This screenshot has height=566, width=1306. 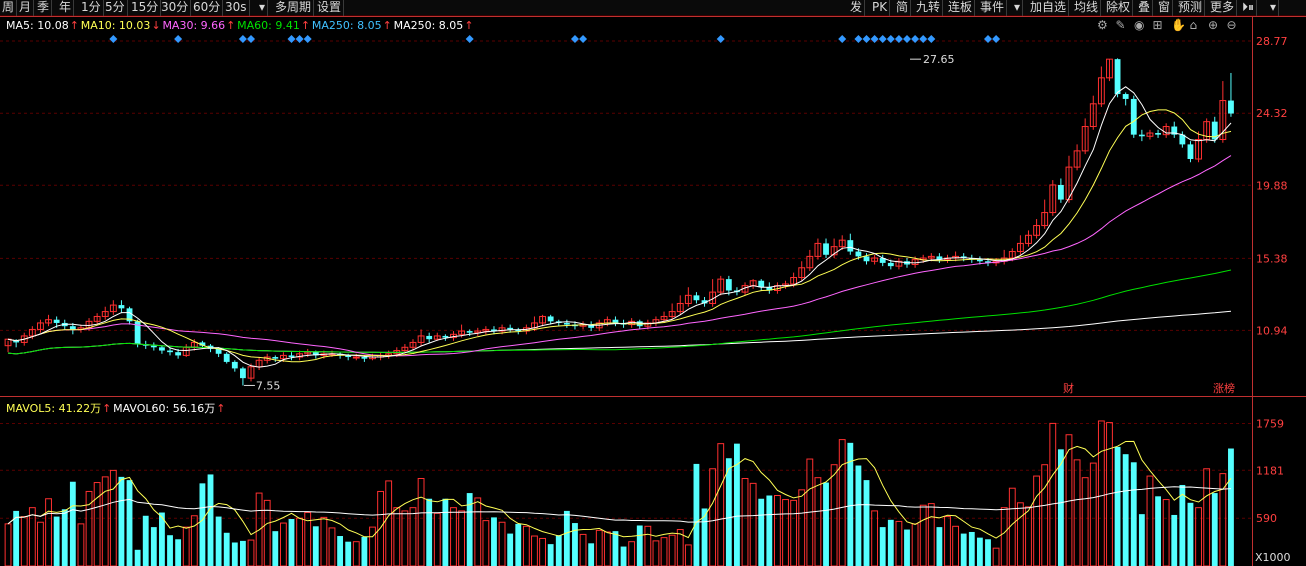 What do you see at coordinates (1232, 25) in the screenshot?
I see `zoom-out-icon: ⊖` at bounding box center [1232, 25].